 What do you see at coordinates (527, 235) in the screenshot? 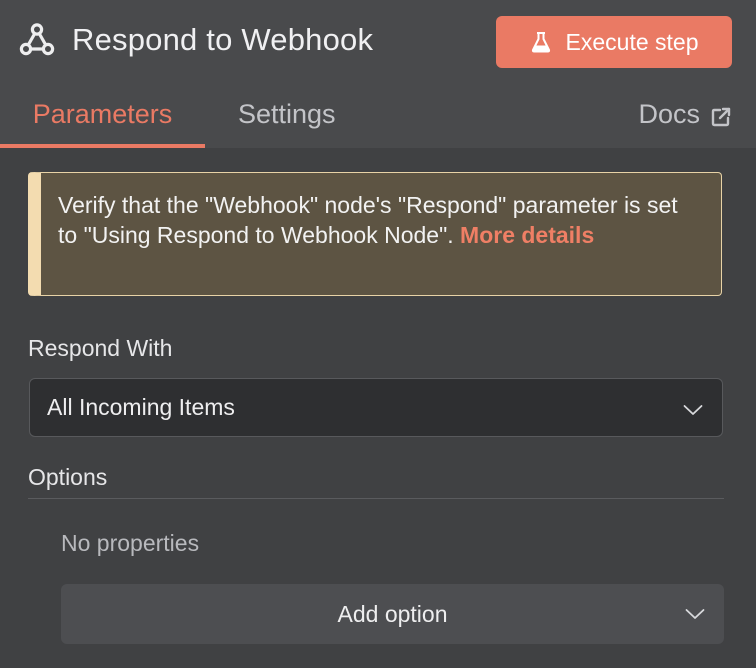
I see `more-details-link: More details` at bounding box center [527, 235].